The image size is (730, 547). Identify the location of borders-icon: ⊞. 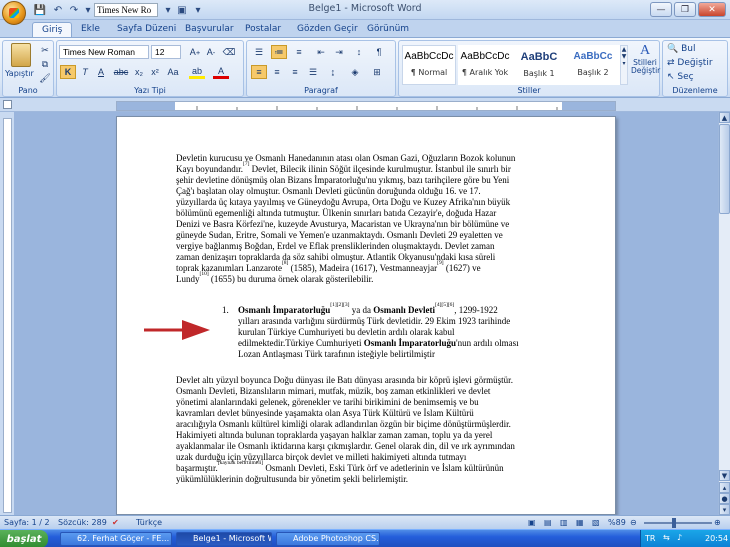
(377, 72).